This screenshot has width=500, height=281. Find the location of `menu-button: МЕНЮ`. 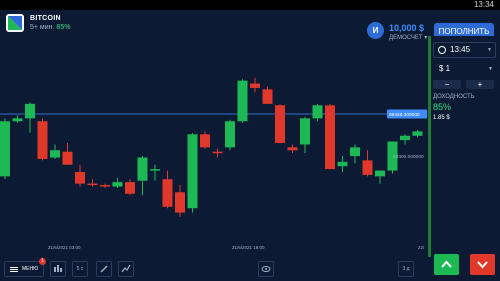

menu-button: МЕНЮ is located at coordinates (24, 269).